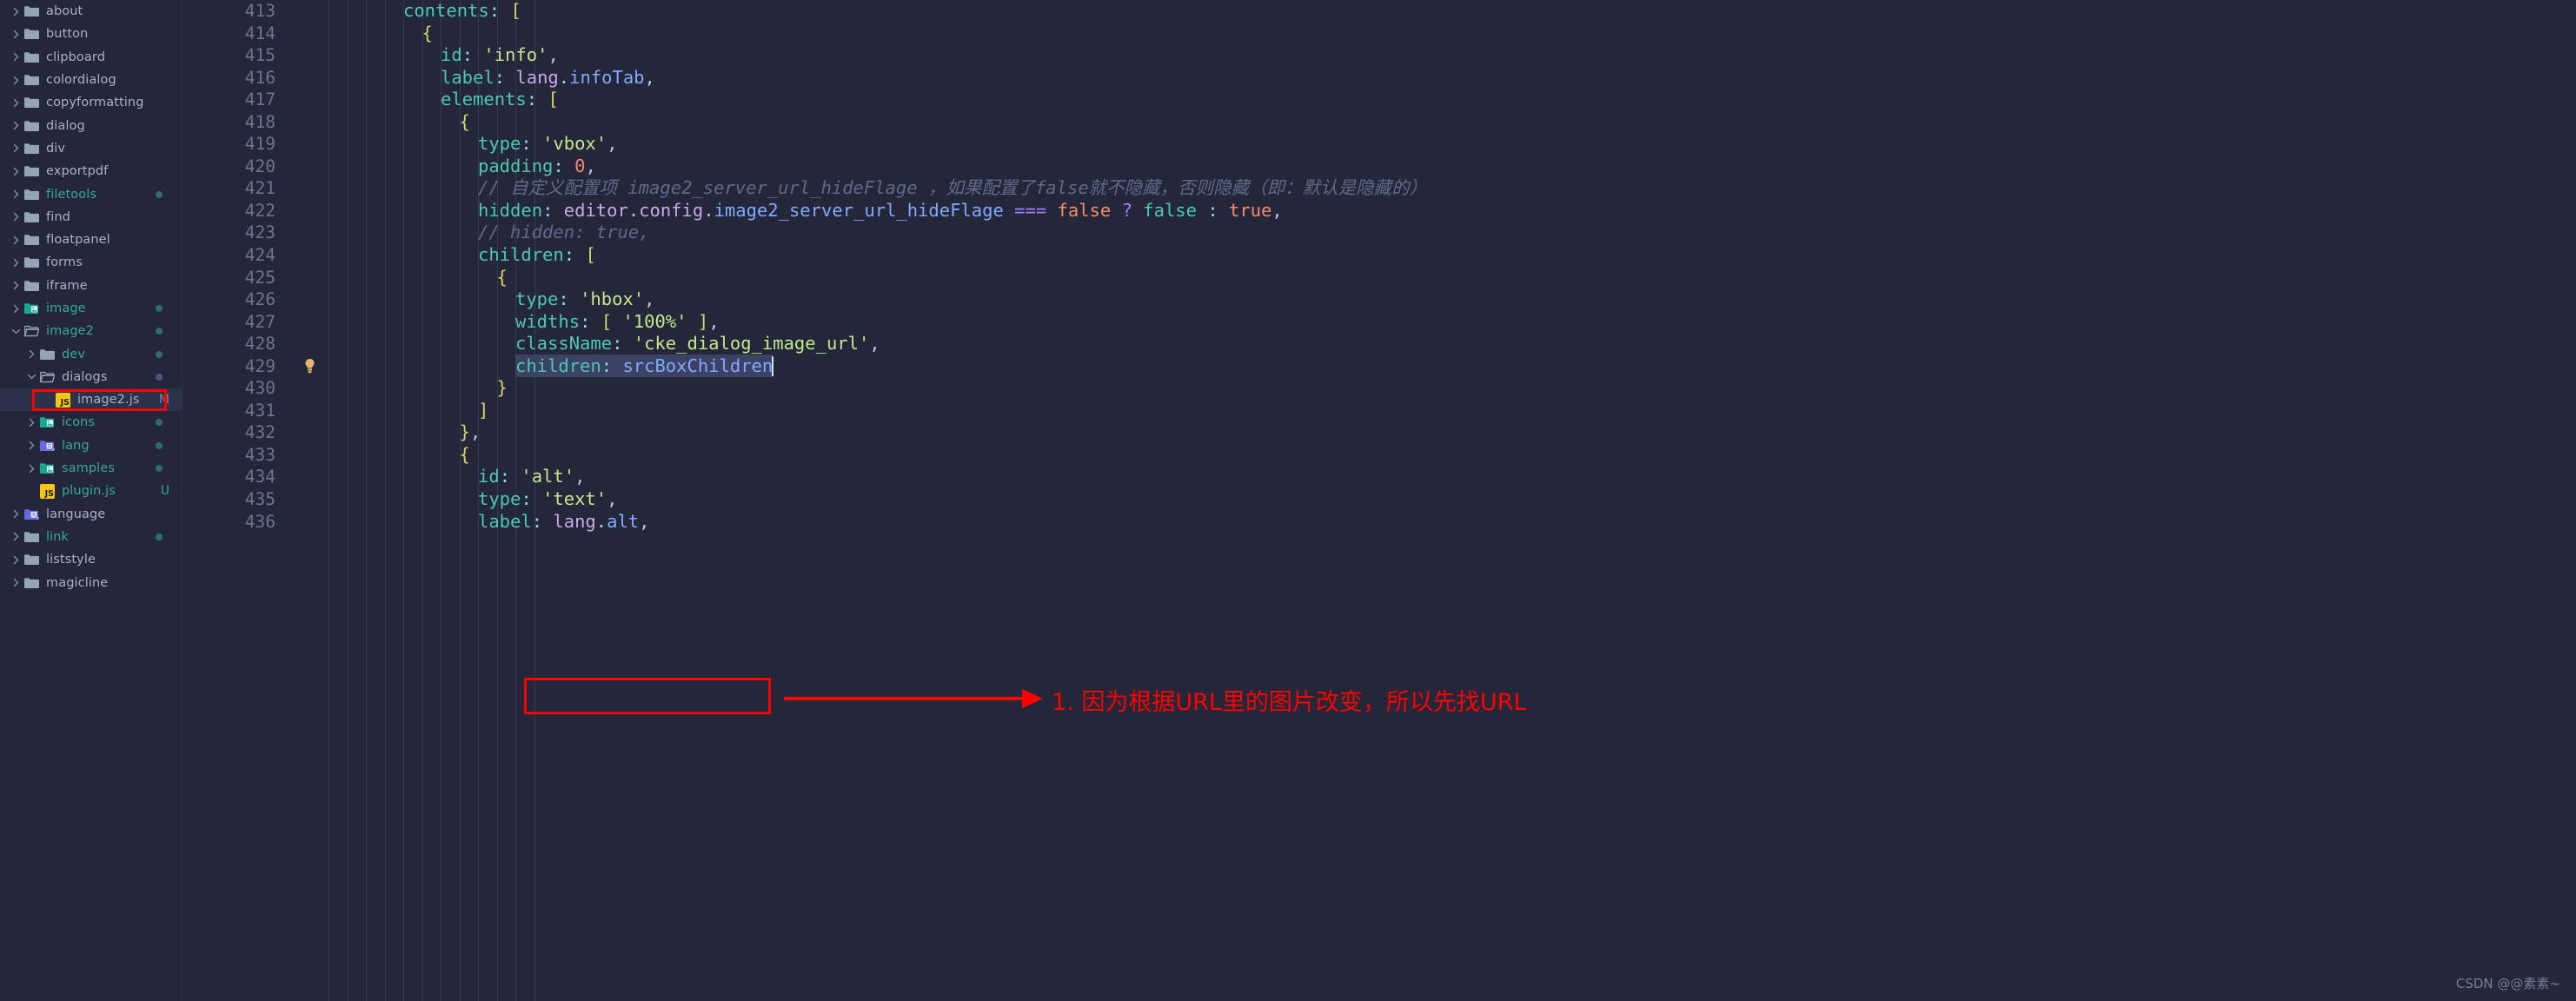 The image size is (2576, 1001). I want to click on code-text: elements: [, so click(1452, 100).